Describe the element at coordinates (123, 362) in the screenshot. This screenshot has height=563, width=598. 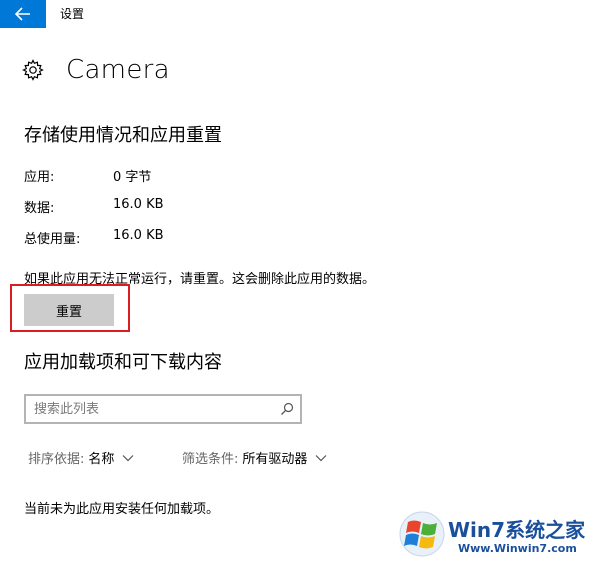
I see `addons-heading: 应用加载项和可下载内容` at that location.